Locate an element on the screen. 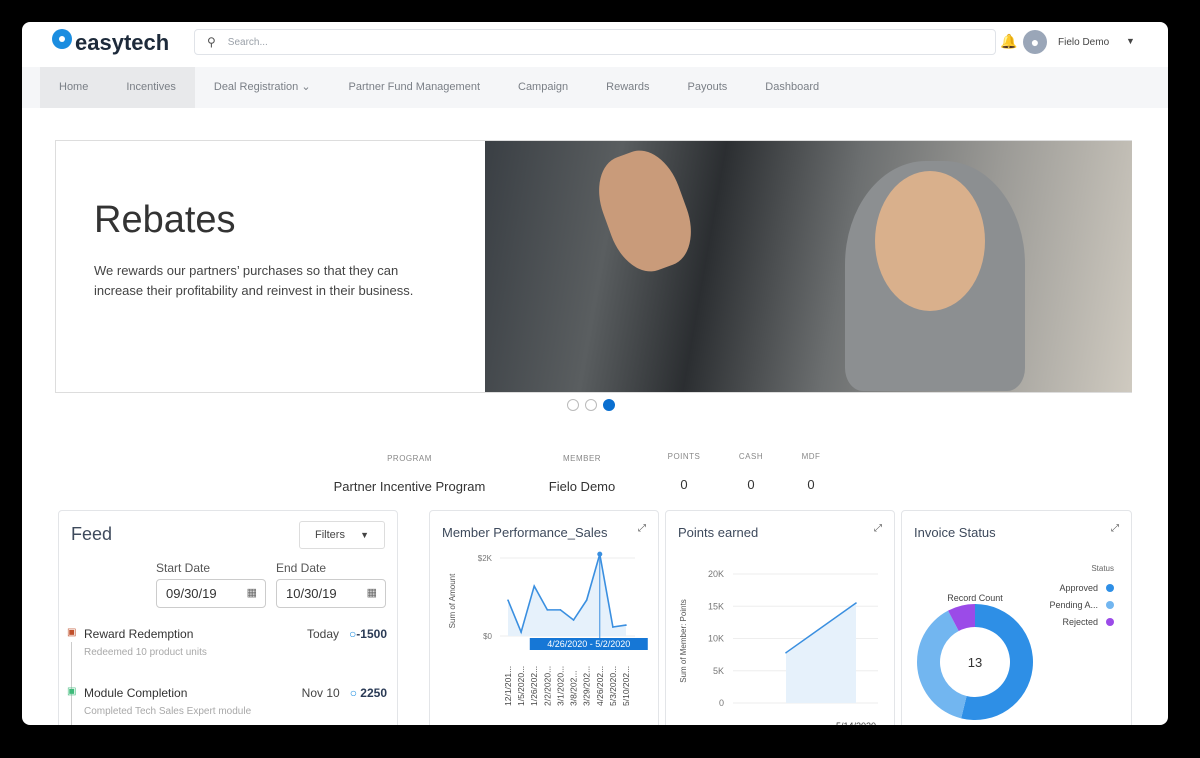  x-tick-label: - is located at coordinates (786, 723).